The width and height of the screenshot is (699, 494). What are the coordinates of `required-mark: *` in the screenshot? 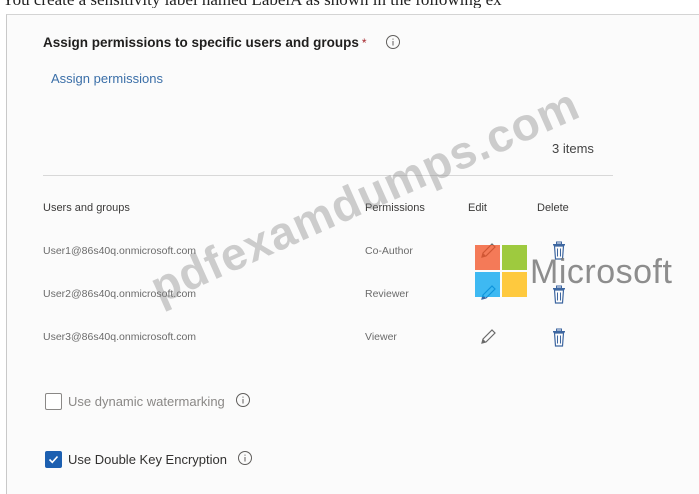 It's located at (364, 43).